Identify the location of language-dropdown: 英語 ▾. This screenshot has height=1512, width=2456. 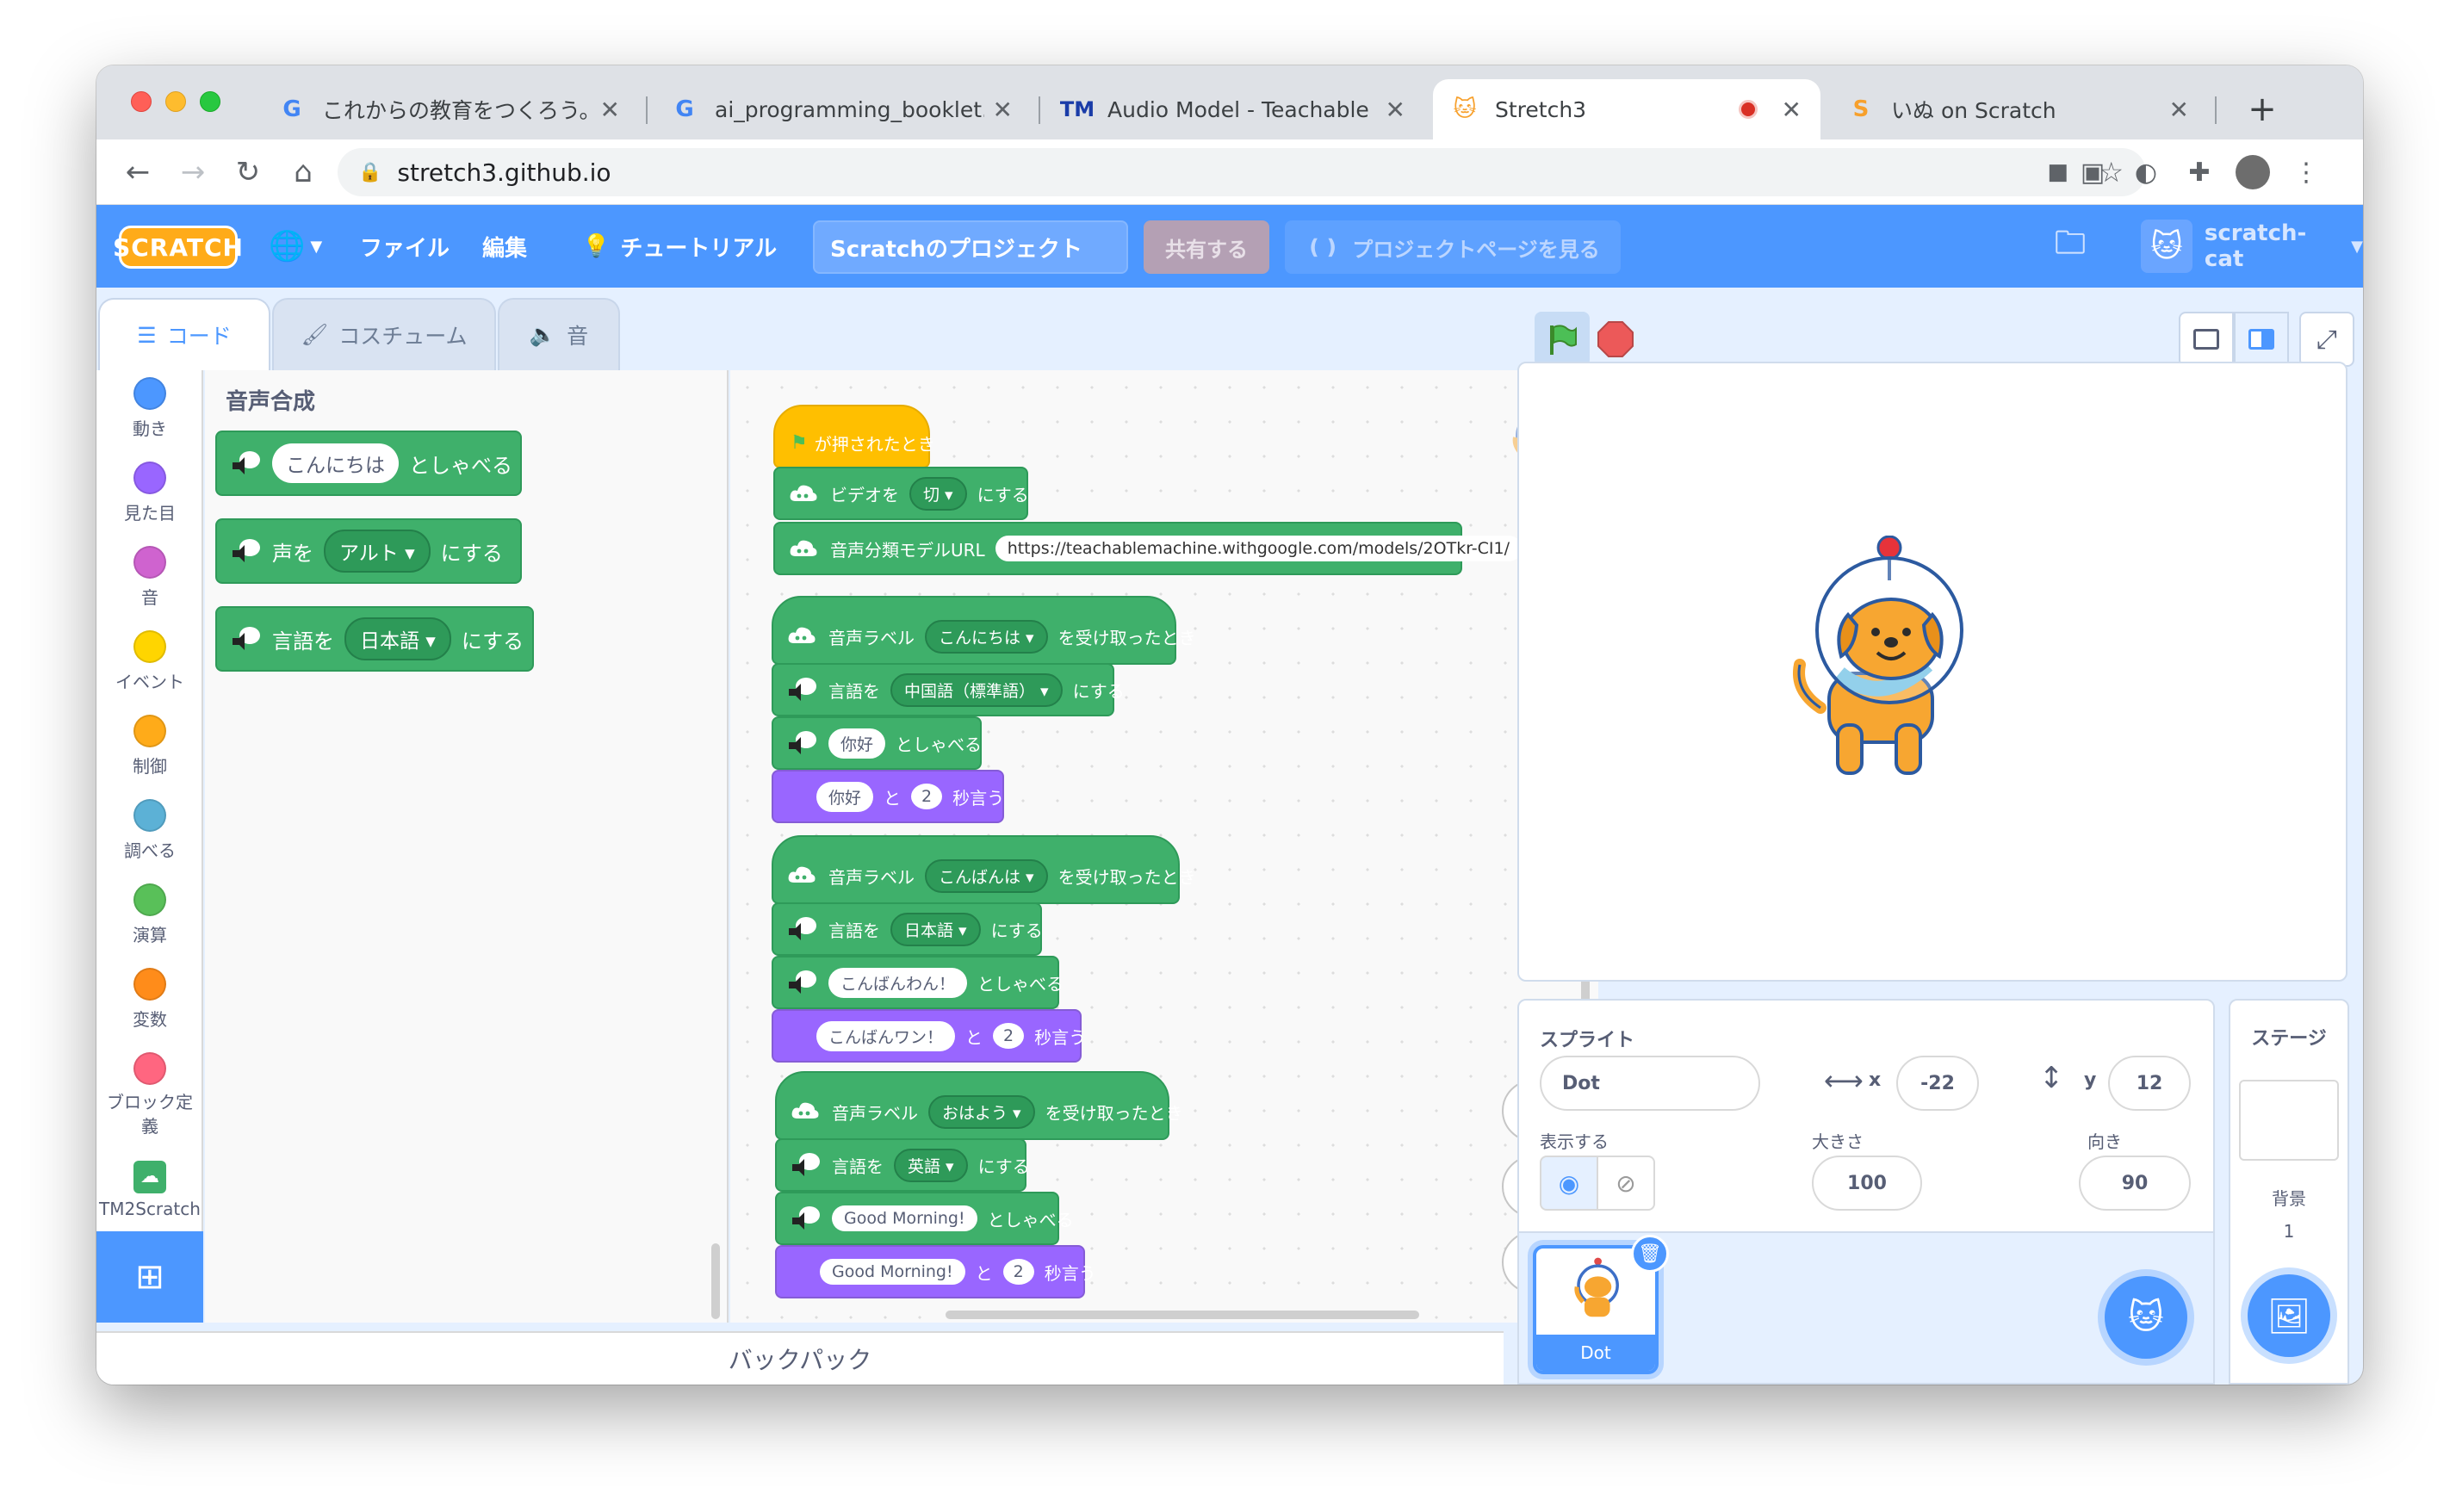
(931, 1165).